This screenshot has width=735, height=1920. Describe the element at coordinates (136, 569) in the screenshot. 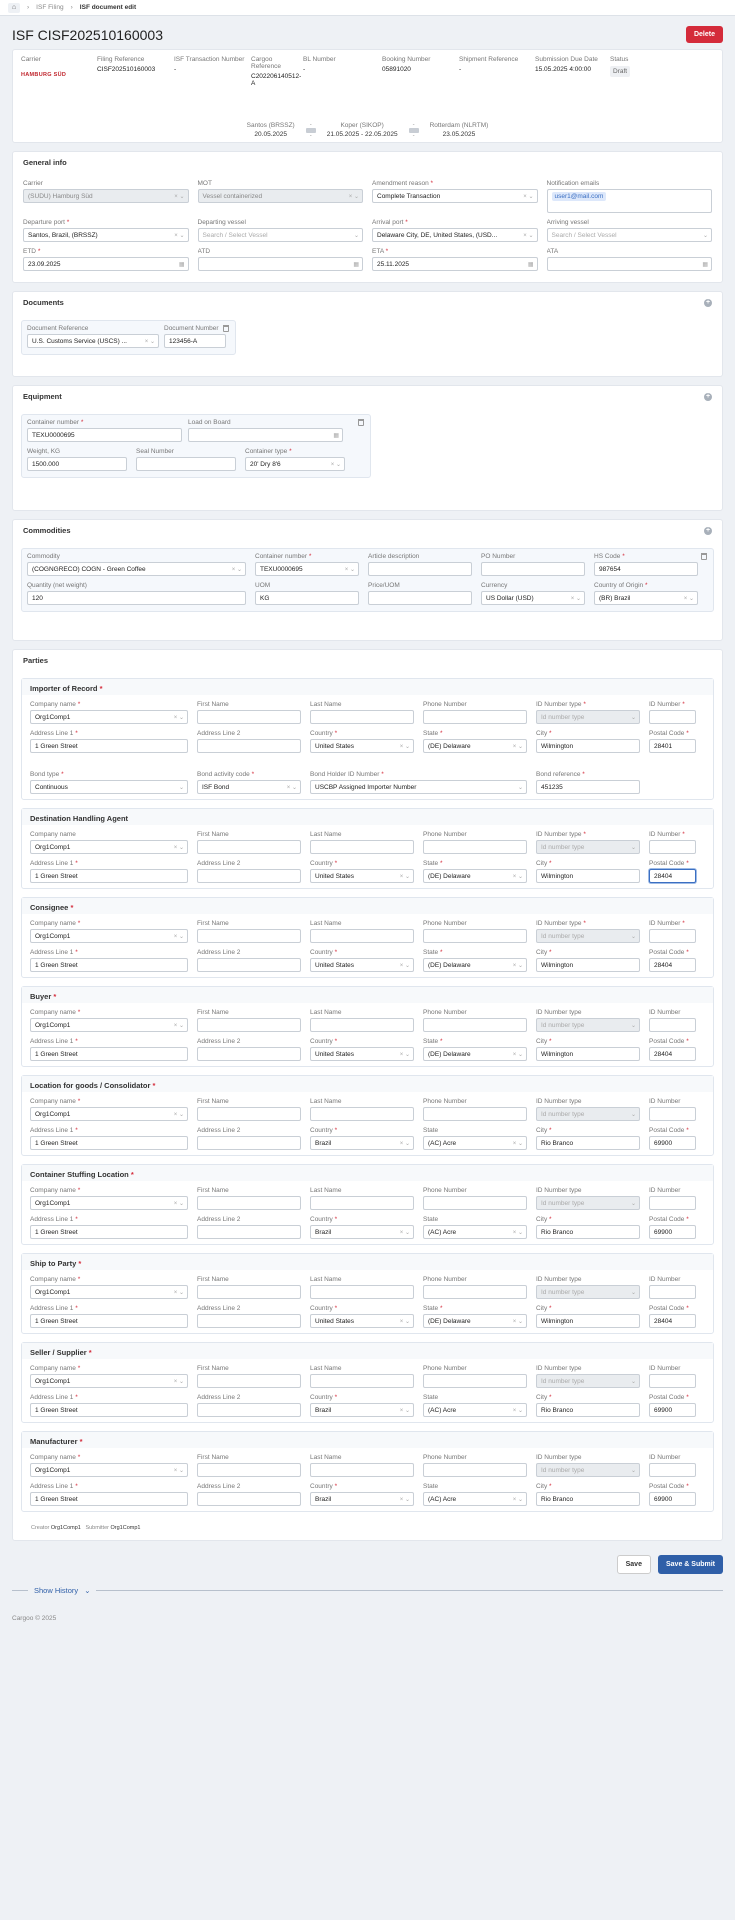

I see `commodity-select: (COGNGRECO) COGN - Green Coffee × ⌄` at that location.